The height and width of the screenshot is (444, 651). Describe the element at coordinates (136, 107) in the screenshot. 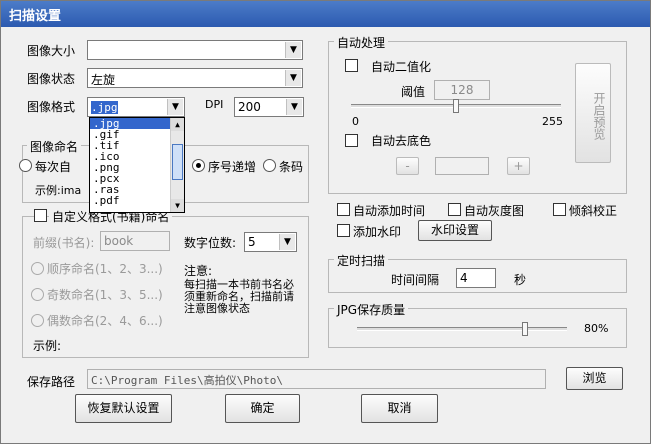

I see `image-format-combo: .jpg ▼` at that location.